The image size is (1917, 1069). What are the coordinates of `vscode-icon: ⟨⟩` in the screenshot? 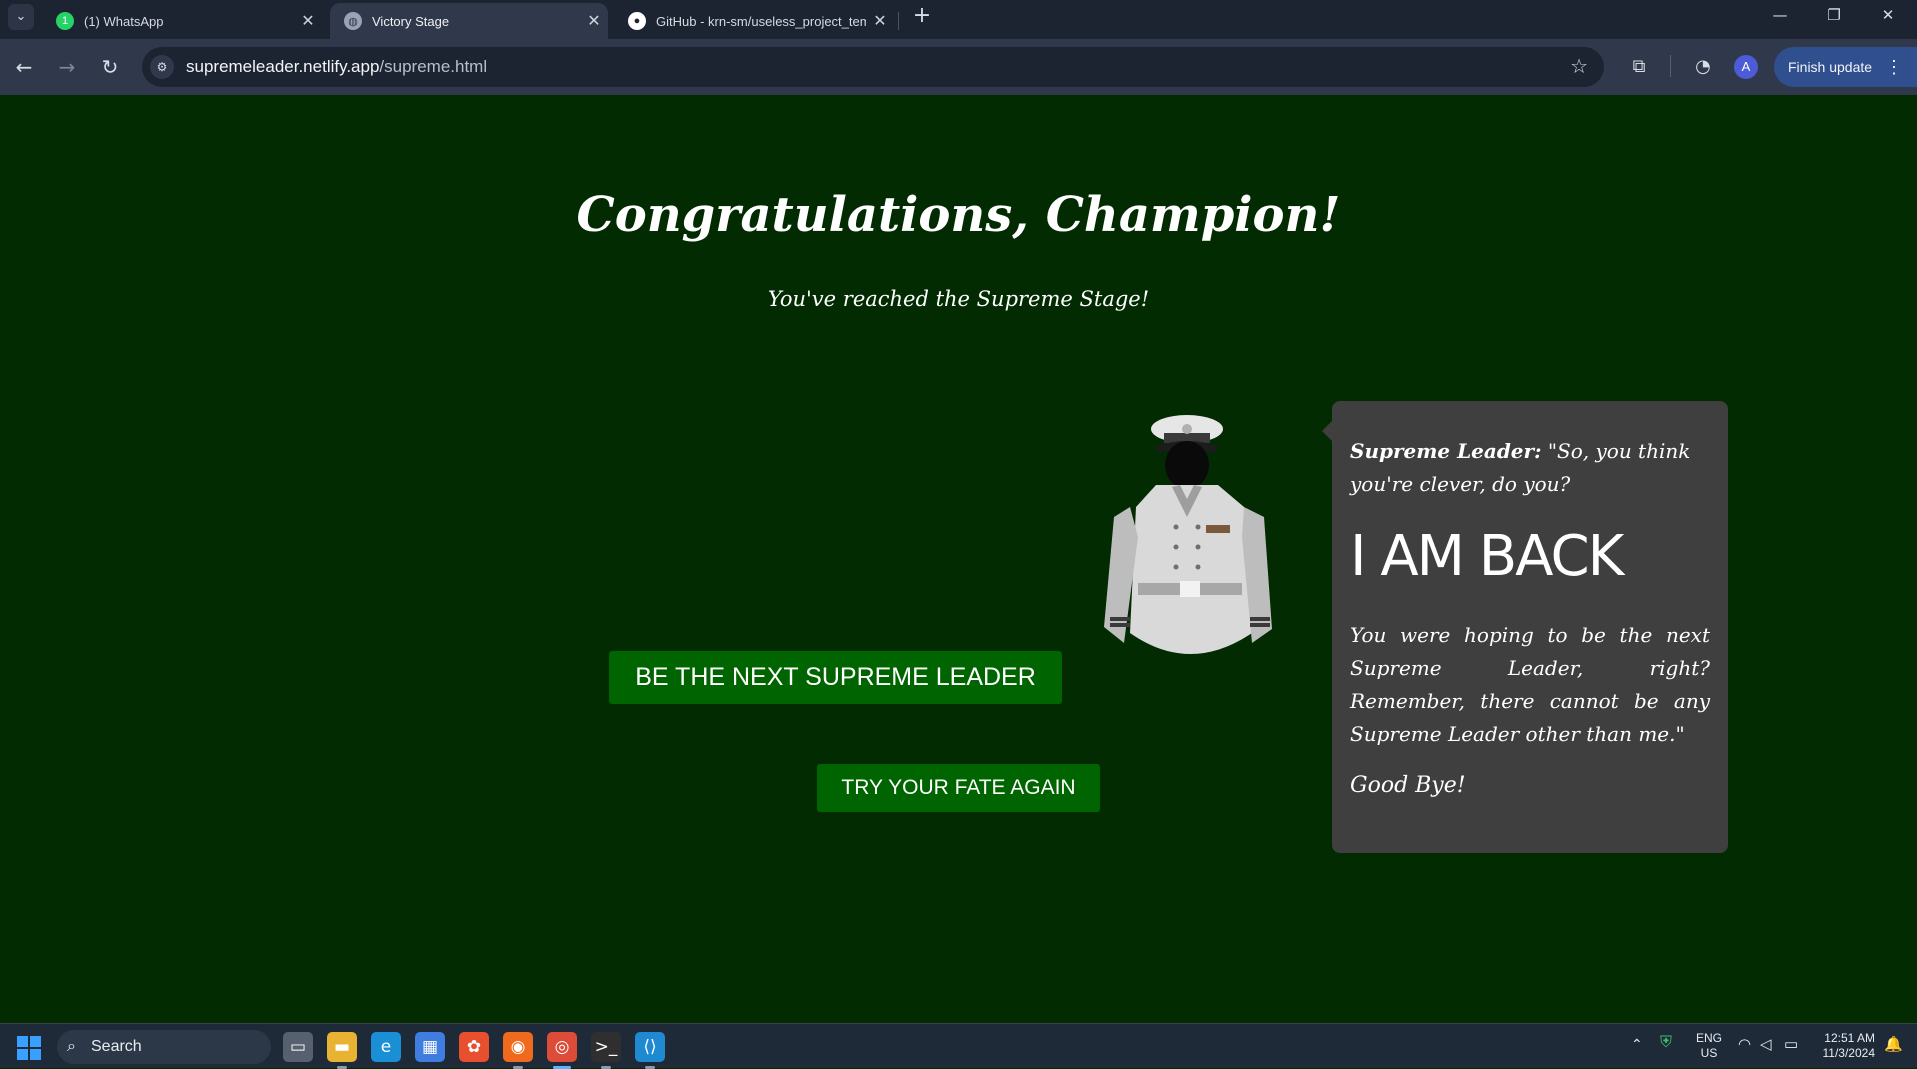 It's located at (650, 1050).